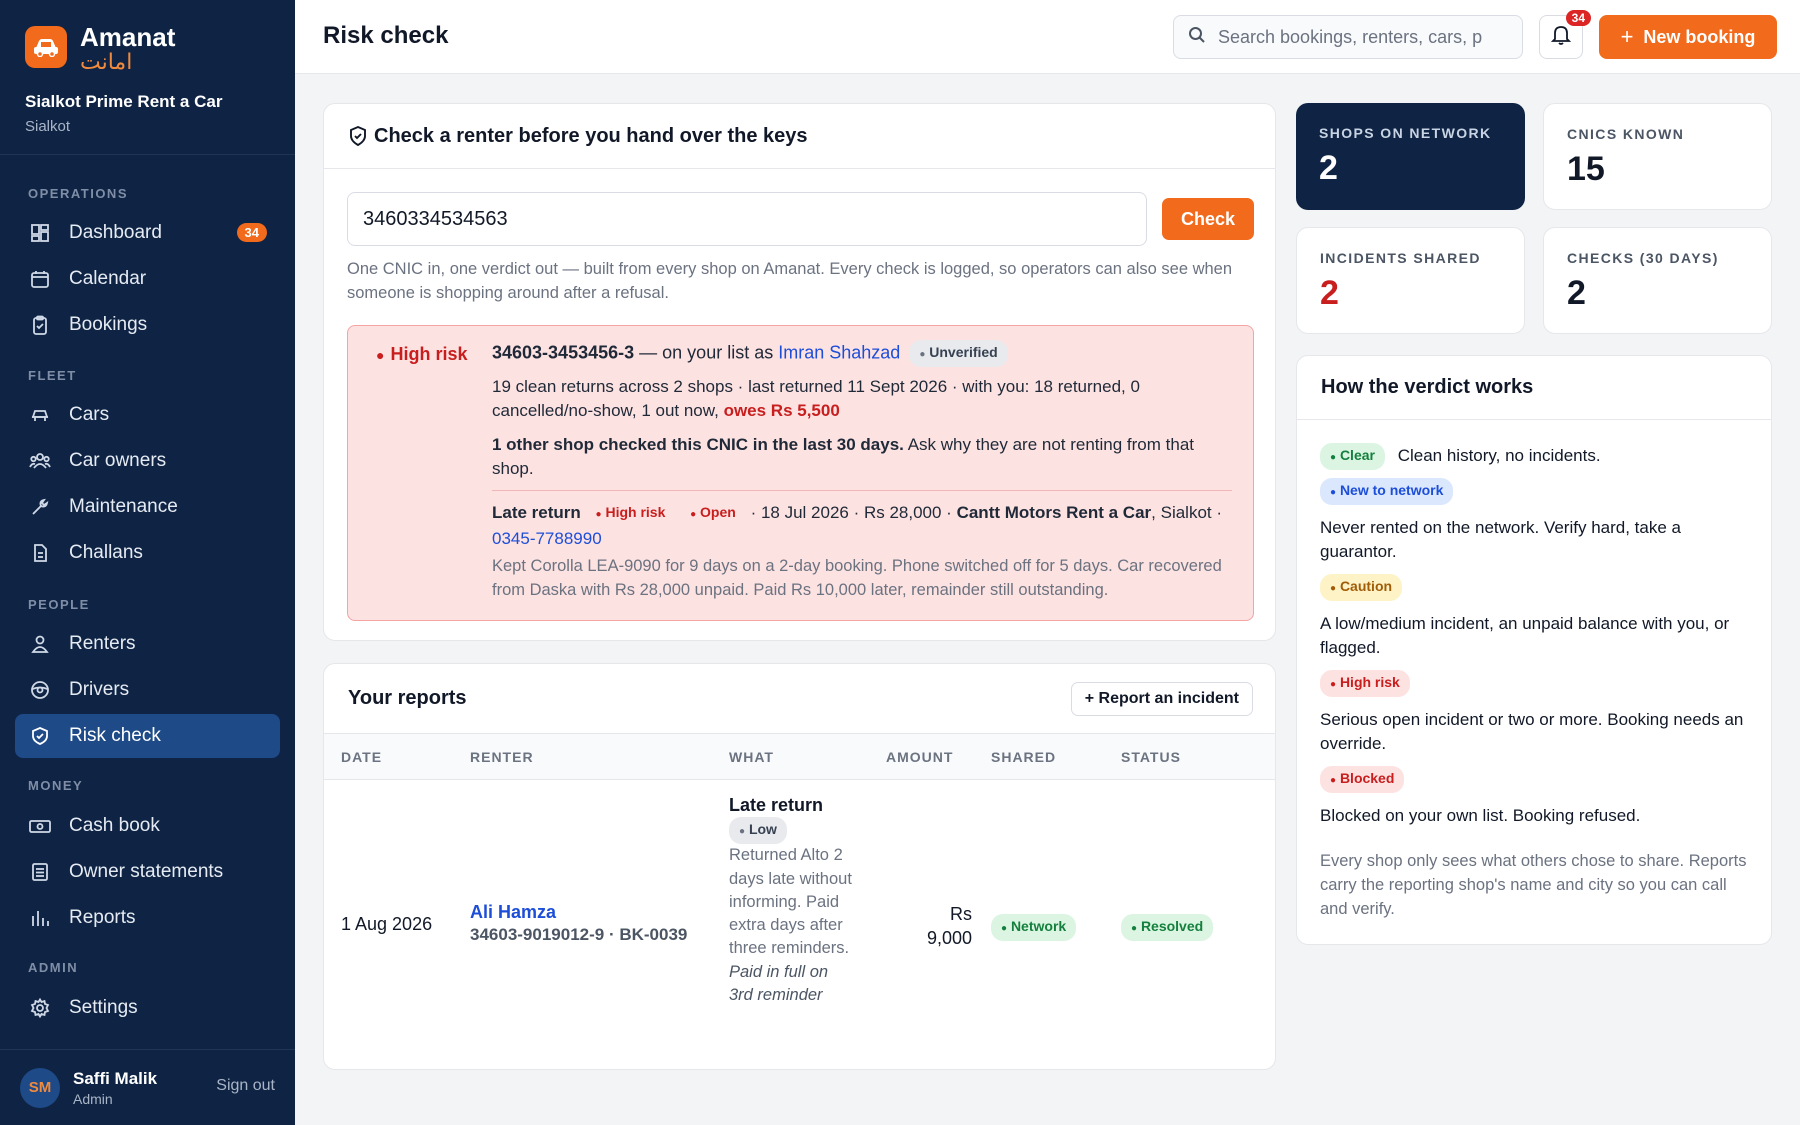  I want to click on sidebar-item-cars: Cars, so click(147, 415).